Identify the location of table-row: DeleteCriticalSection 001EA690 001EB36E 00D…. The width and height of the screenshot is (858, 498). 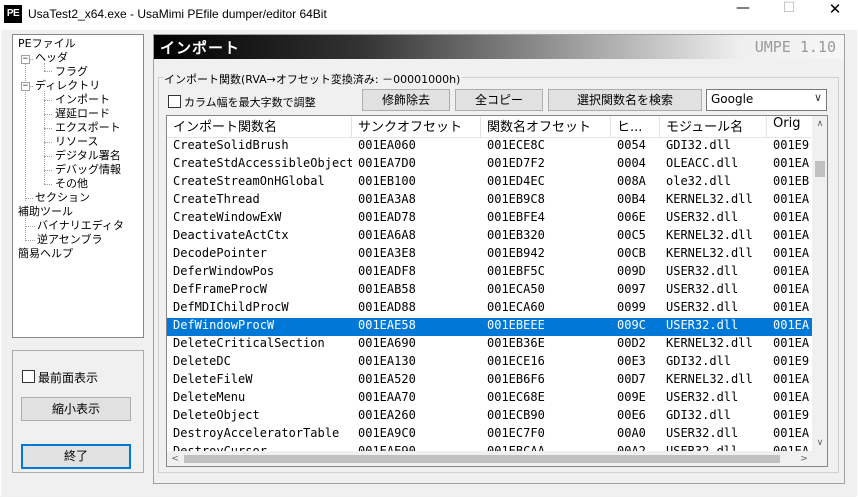
(489, 345).